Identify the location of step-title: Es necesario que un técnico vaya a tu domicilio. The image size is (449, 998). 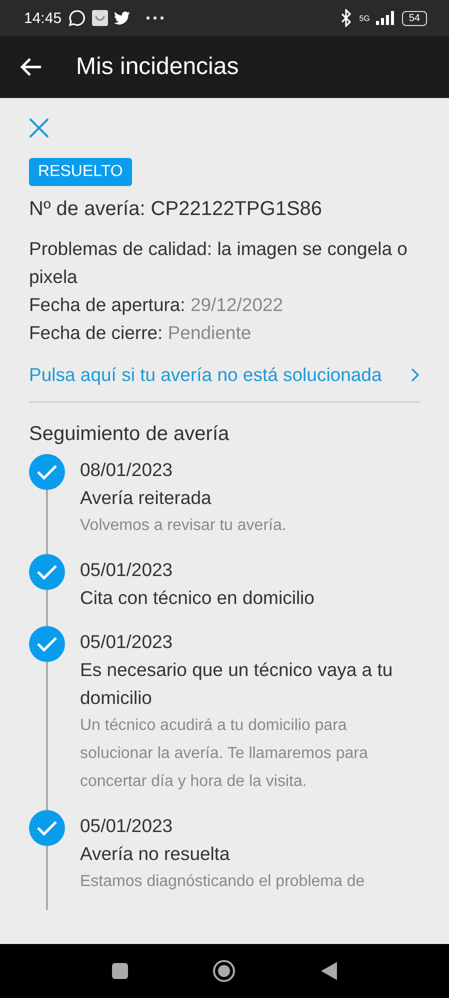
(237, 684).